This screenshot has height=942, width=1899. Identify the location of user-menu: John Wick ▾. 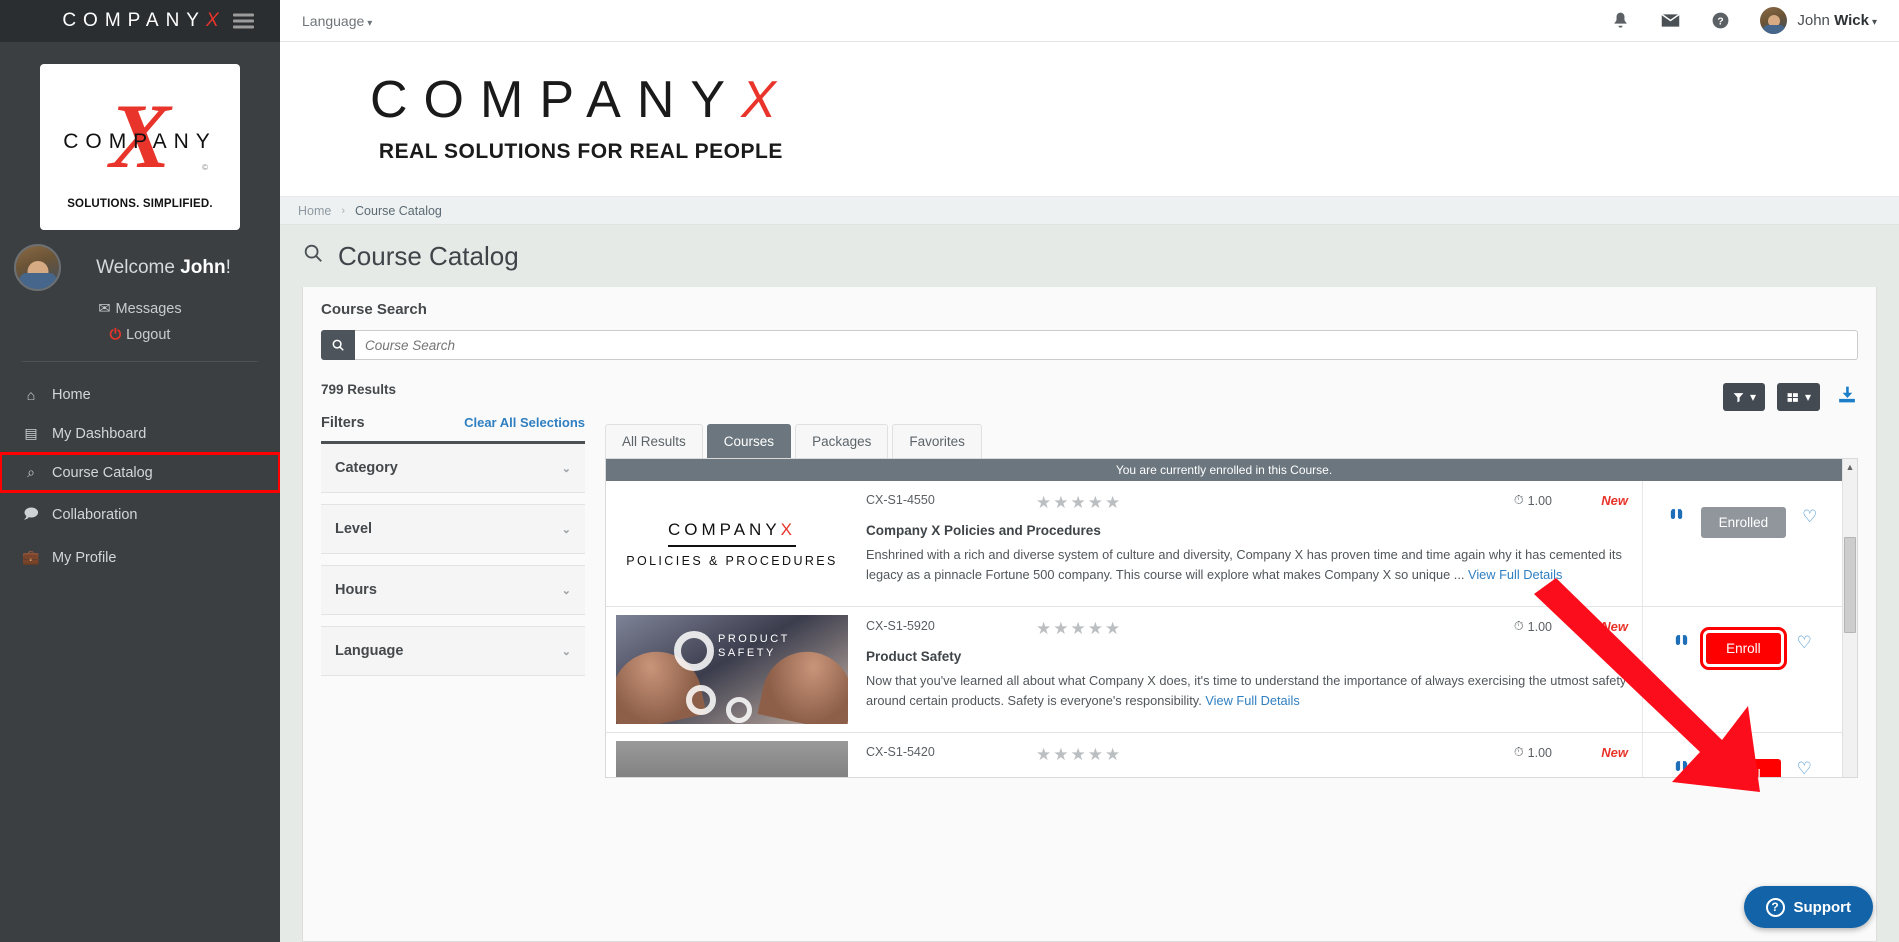
(1818, 20).